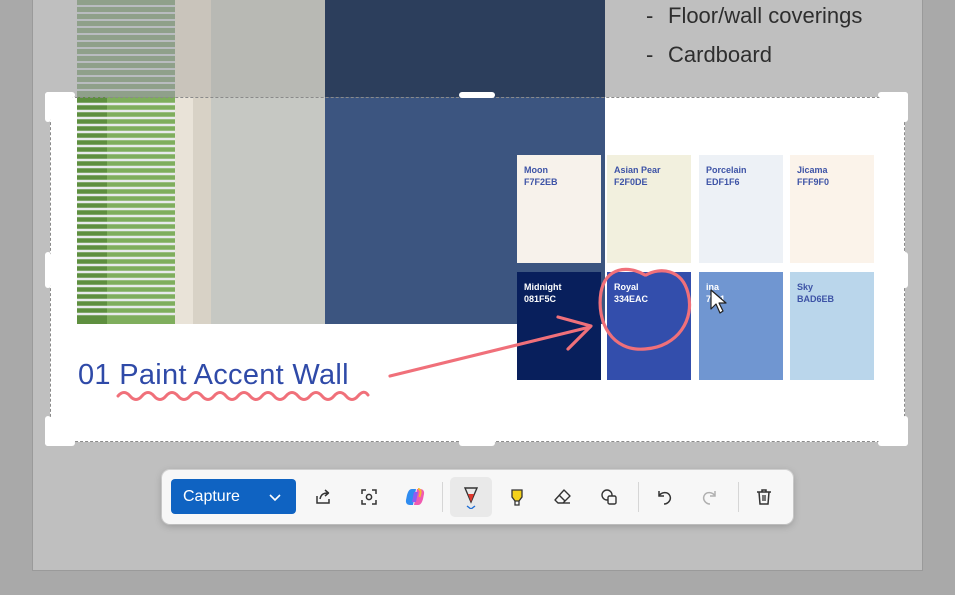 The height and width of the screenshot is (595, 955). I want to click on swatch-moon: Moon F7F2EB, so click(559, 209).